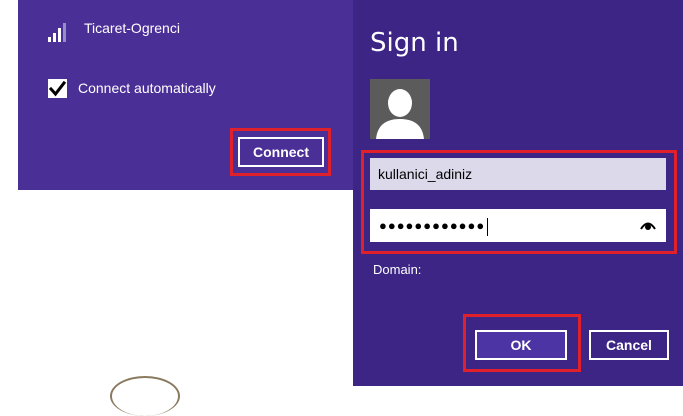 The height and width of the screenshot is (416, 683). I want to click on checkmark-icon, so click(57, 88).